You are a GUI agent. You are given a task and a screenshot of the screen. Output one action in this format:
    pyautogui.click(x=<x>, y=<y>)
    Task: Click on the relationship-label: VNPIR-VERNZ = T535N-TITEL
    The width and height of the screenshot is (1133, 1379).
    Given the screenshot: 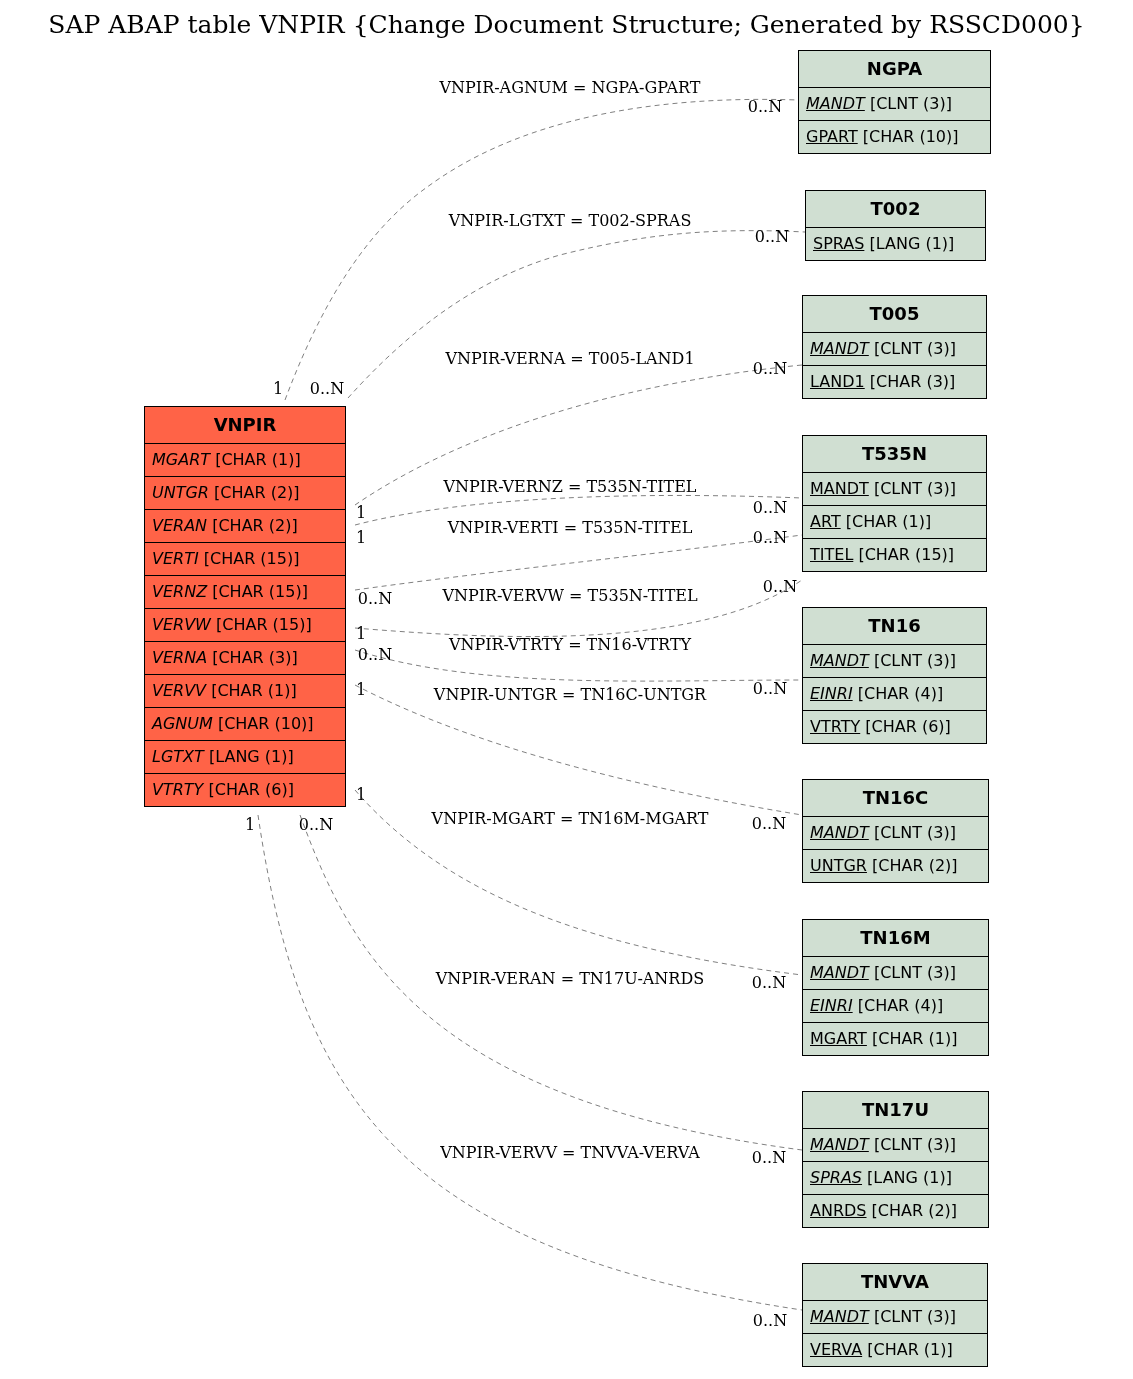 What is the action you would take?
    pyautogui.click(x=570, y=487)
    